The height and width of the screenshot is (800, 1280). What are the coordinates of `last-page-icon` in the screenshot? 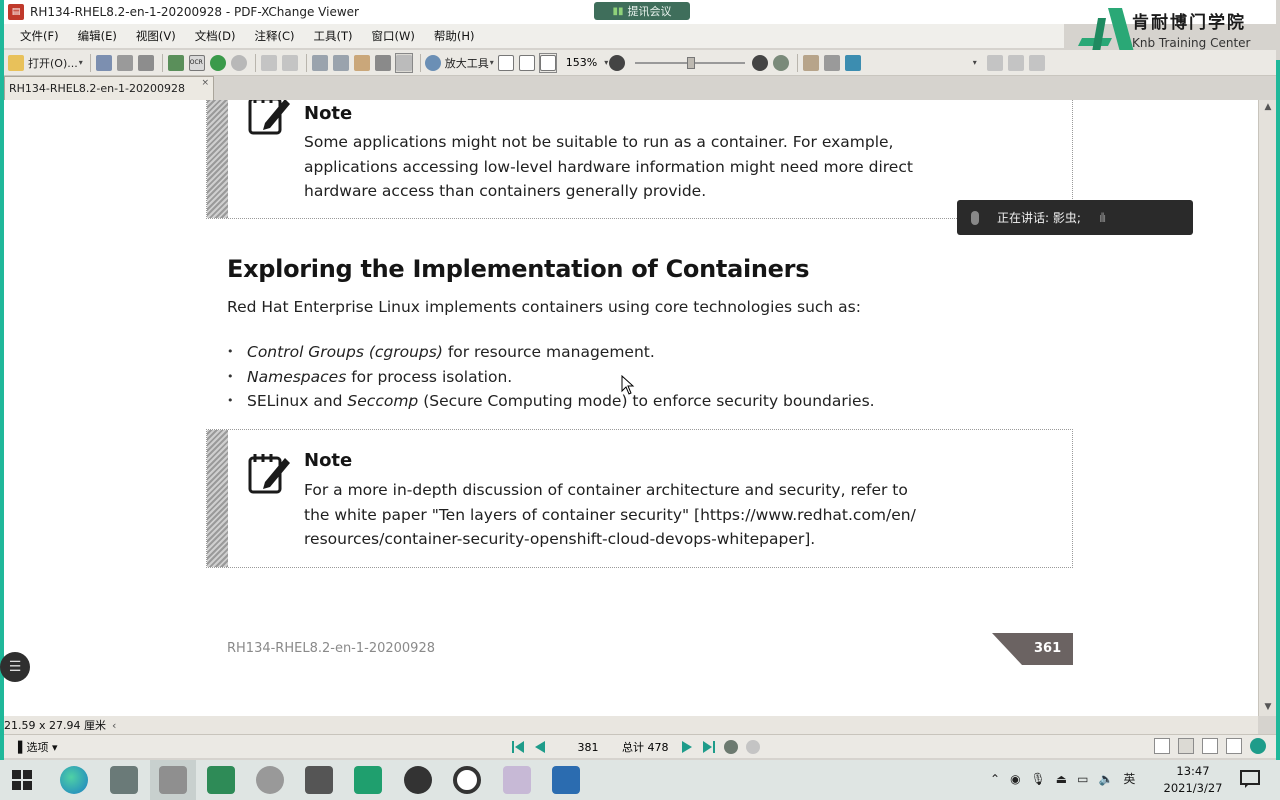 It's located at (709, 747).